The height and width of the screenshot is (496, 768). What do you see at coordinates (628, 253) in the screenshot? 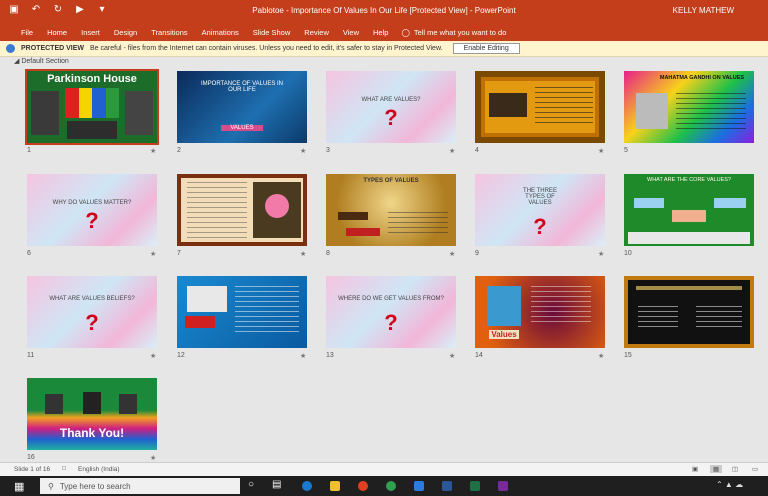
I see `slide-number: 10` at bounding box center [628, 253].